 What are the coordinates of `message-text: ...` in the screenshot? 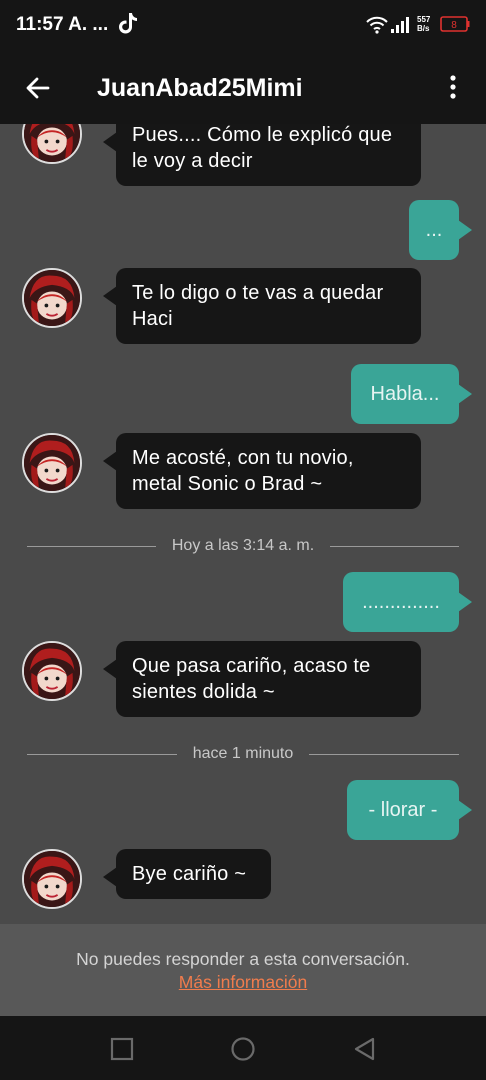 It's located at (434, 230).